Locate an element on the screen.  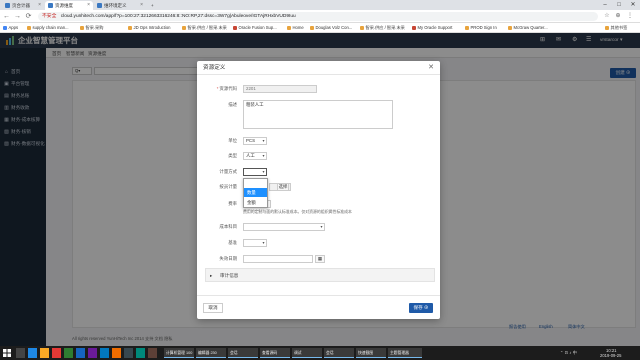
save-button: 保存 ⊕ is located at coordinates (421, 308).